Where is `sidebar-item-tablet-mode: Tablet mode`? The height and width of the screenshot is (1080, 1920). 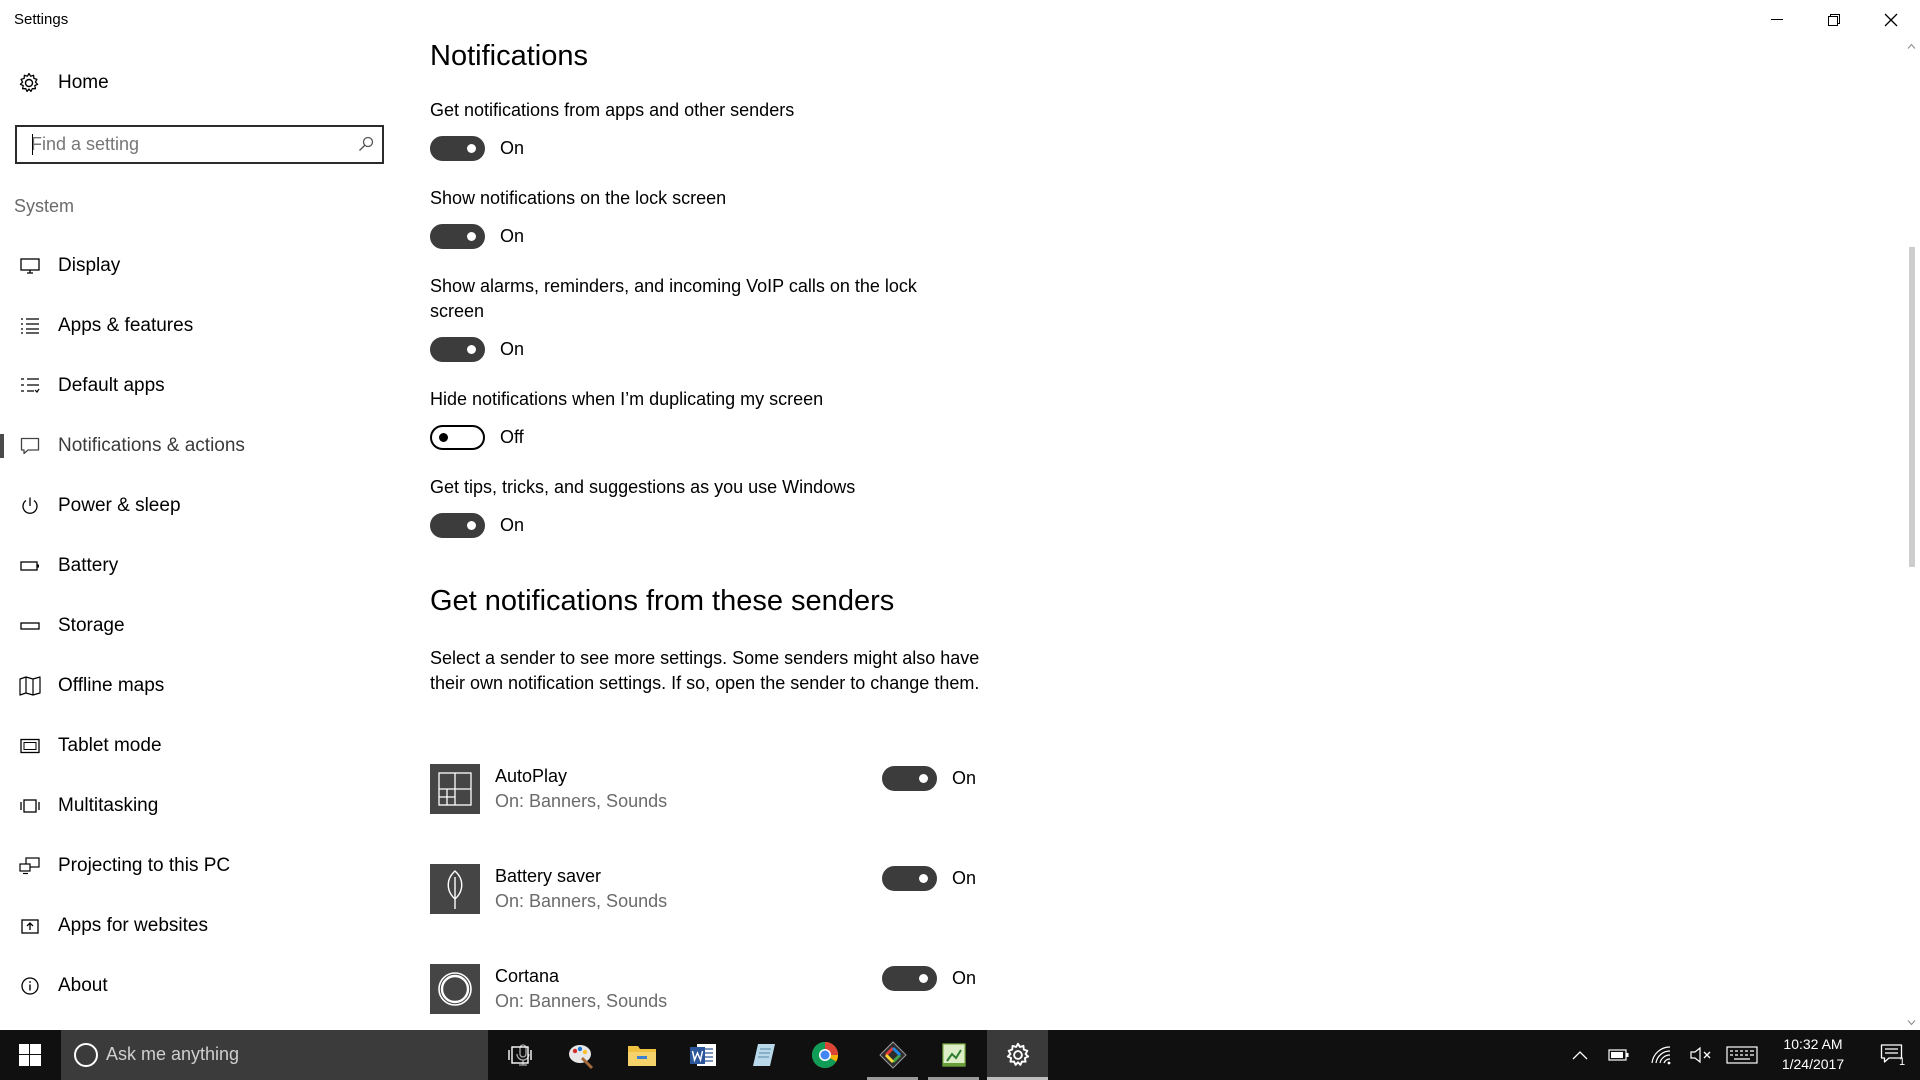
sidebar-item-tablet-mode: Tablet mode is located at coordinates (200, 746).